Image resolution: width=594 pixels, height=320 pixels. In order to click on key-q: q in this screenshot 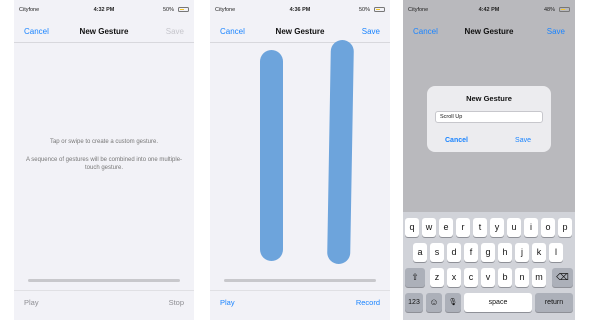, I will do `click(412, 227)`.